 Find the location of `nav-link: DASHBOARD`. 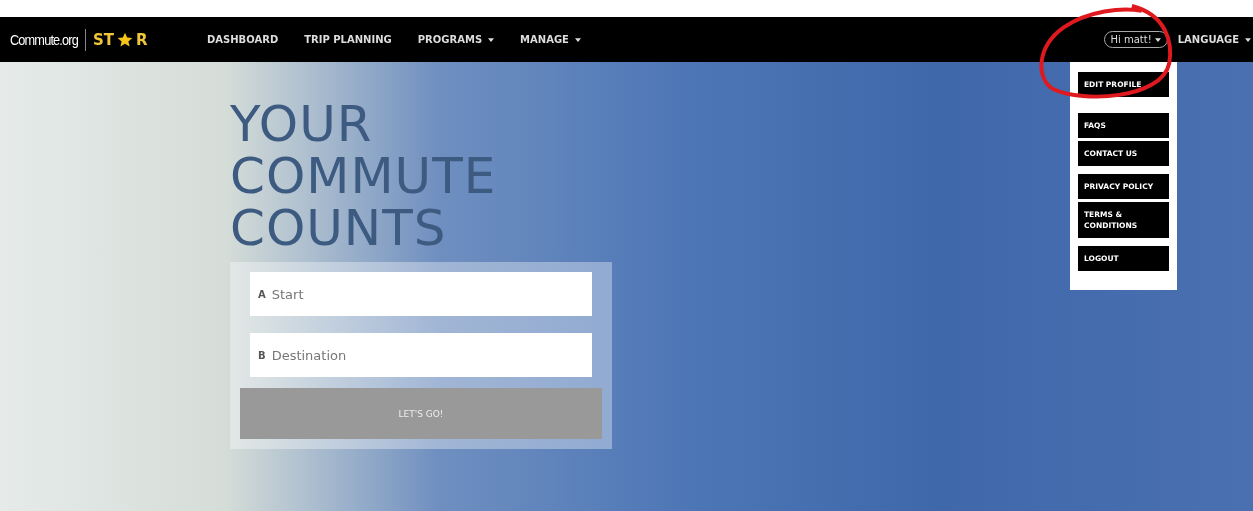

nav-link: DASHBOARD is located at coordinates (243, 39).